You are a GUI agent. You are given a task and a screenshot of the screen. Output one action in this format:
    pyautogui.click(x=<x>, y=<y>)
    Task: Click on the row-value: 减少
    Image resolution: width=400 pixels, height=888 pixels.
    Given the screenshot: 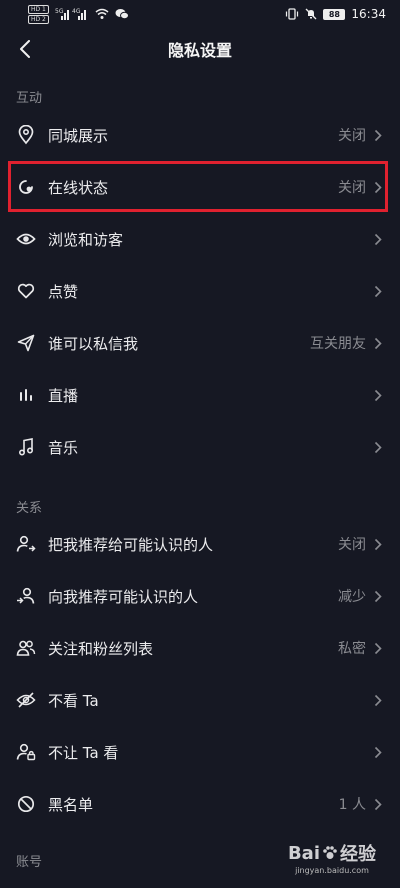 What is the action you would take?
    pyautogui.click(x=352, y=597)
    